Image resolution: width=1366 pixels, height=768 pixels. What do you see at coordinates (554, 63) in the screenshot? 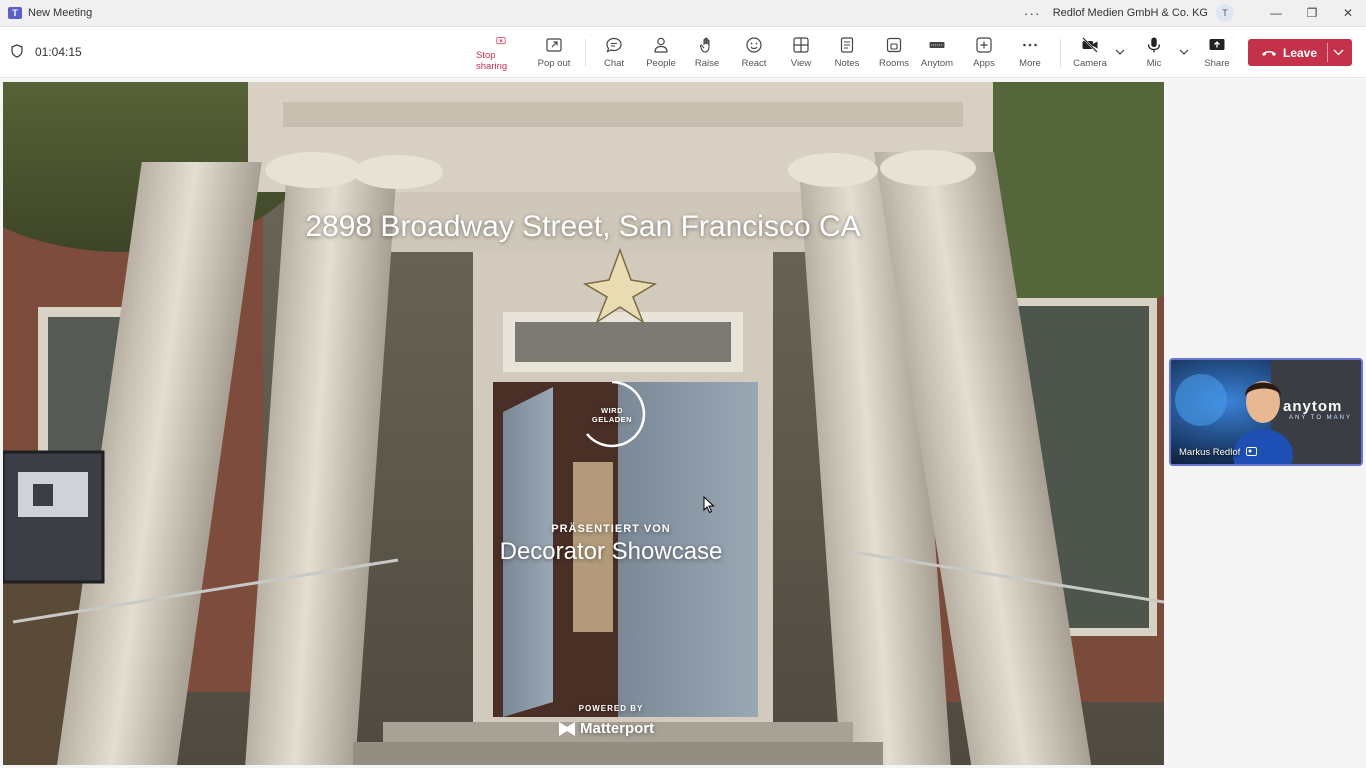
I see `pop-out-label: Pop out` at bounding box center [554, 63].